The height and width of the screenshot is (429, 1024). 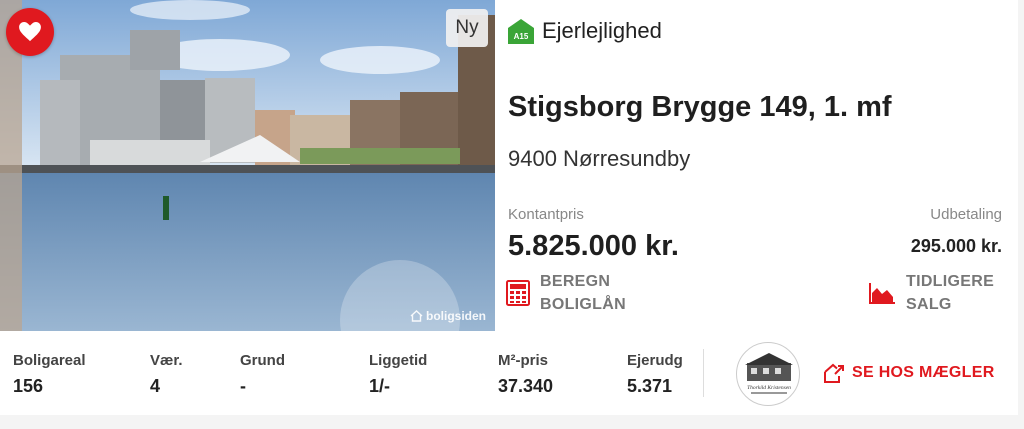 I want to click on stat-value: 1/-, so click(x=380, y=386).